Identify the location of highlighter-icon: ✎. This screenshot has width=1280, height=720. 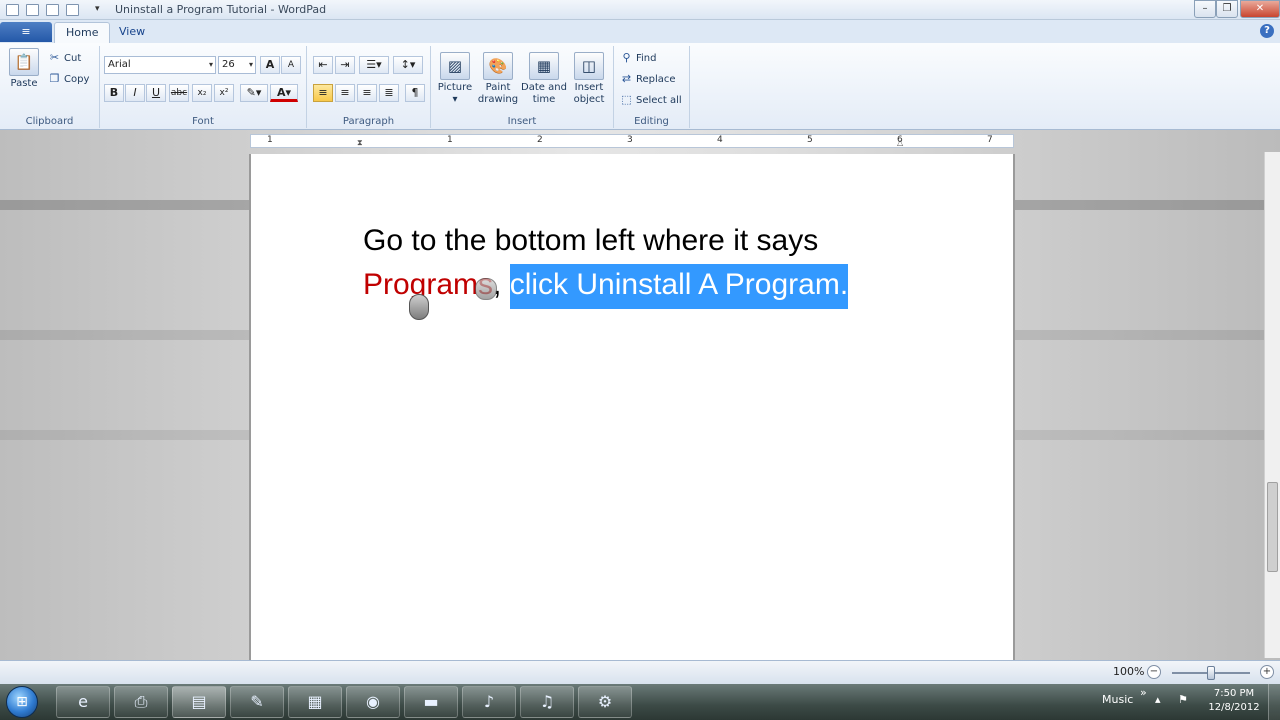
(251, 92).